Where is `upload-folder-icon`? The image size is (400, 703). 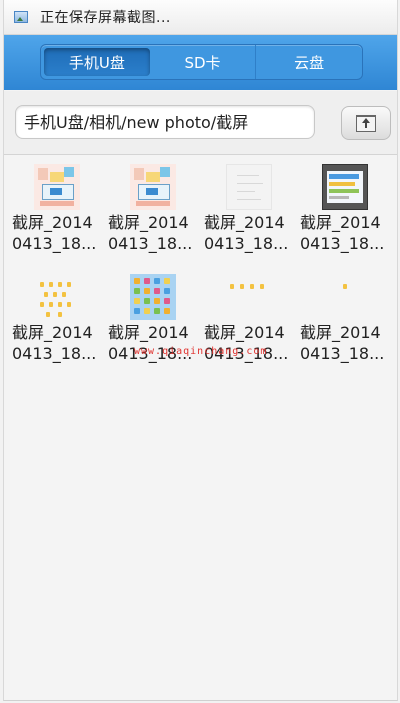
upload-folder-icon is located at coordinates (366, 123).